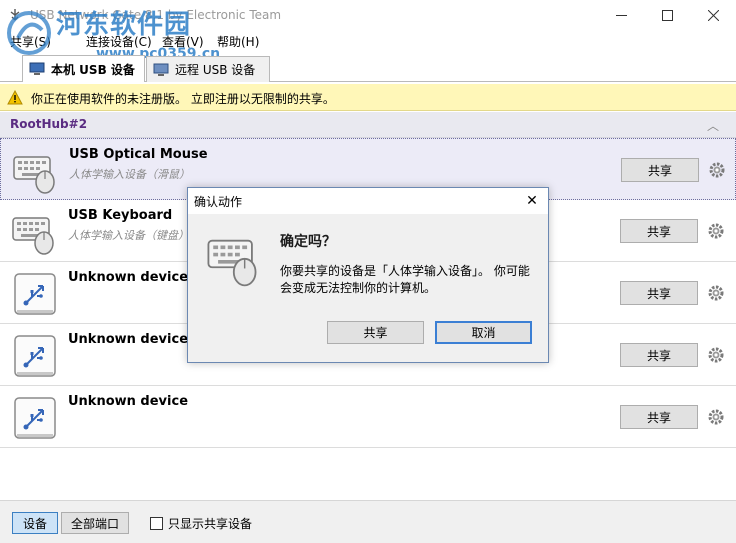 This screenshot has width=736, height=543. Describe the element at coordinates (30, 41) in the screenshot. I see `menu-share: 共享(S)` at that location.